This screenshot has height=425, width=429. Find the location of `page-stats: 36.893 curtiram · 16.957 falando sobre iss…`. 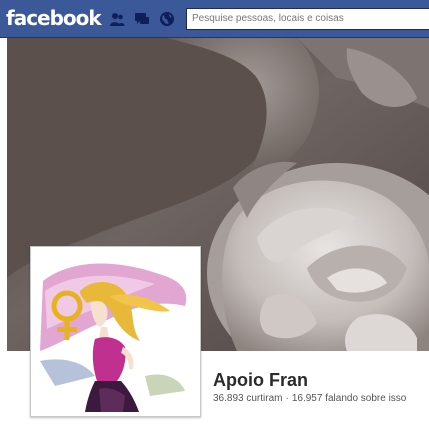

page-stats: 36.893 curtiram · 16.957 falando sobre iss… is located at coordinates (309, 398).